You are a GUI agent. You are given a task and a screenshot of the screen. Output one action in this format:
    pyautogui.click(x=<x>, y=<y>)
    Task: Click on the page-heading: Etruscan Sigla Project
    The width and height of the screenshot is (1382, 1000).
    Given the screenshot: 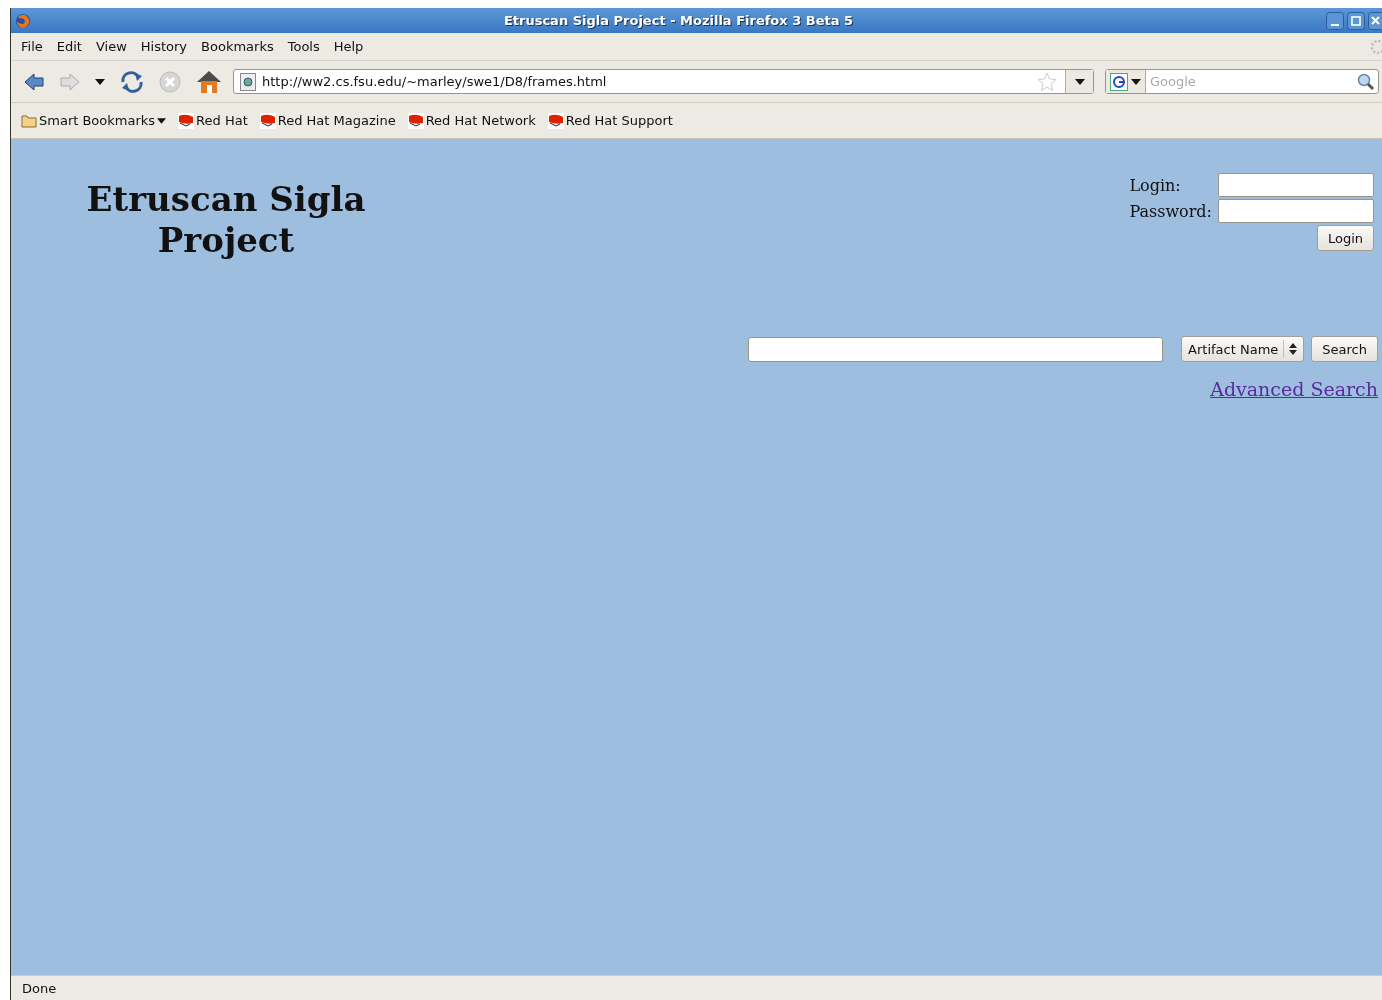 What is the action you would take?
    pyautogui.click(x=226, y=220)
    